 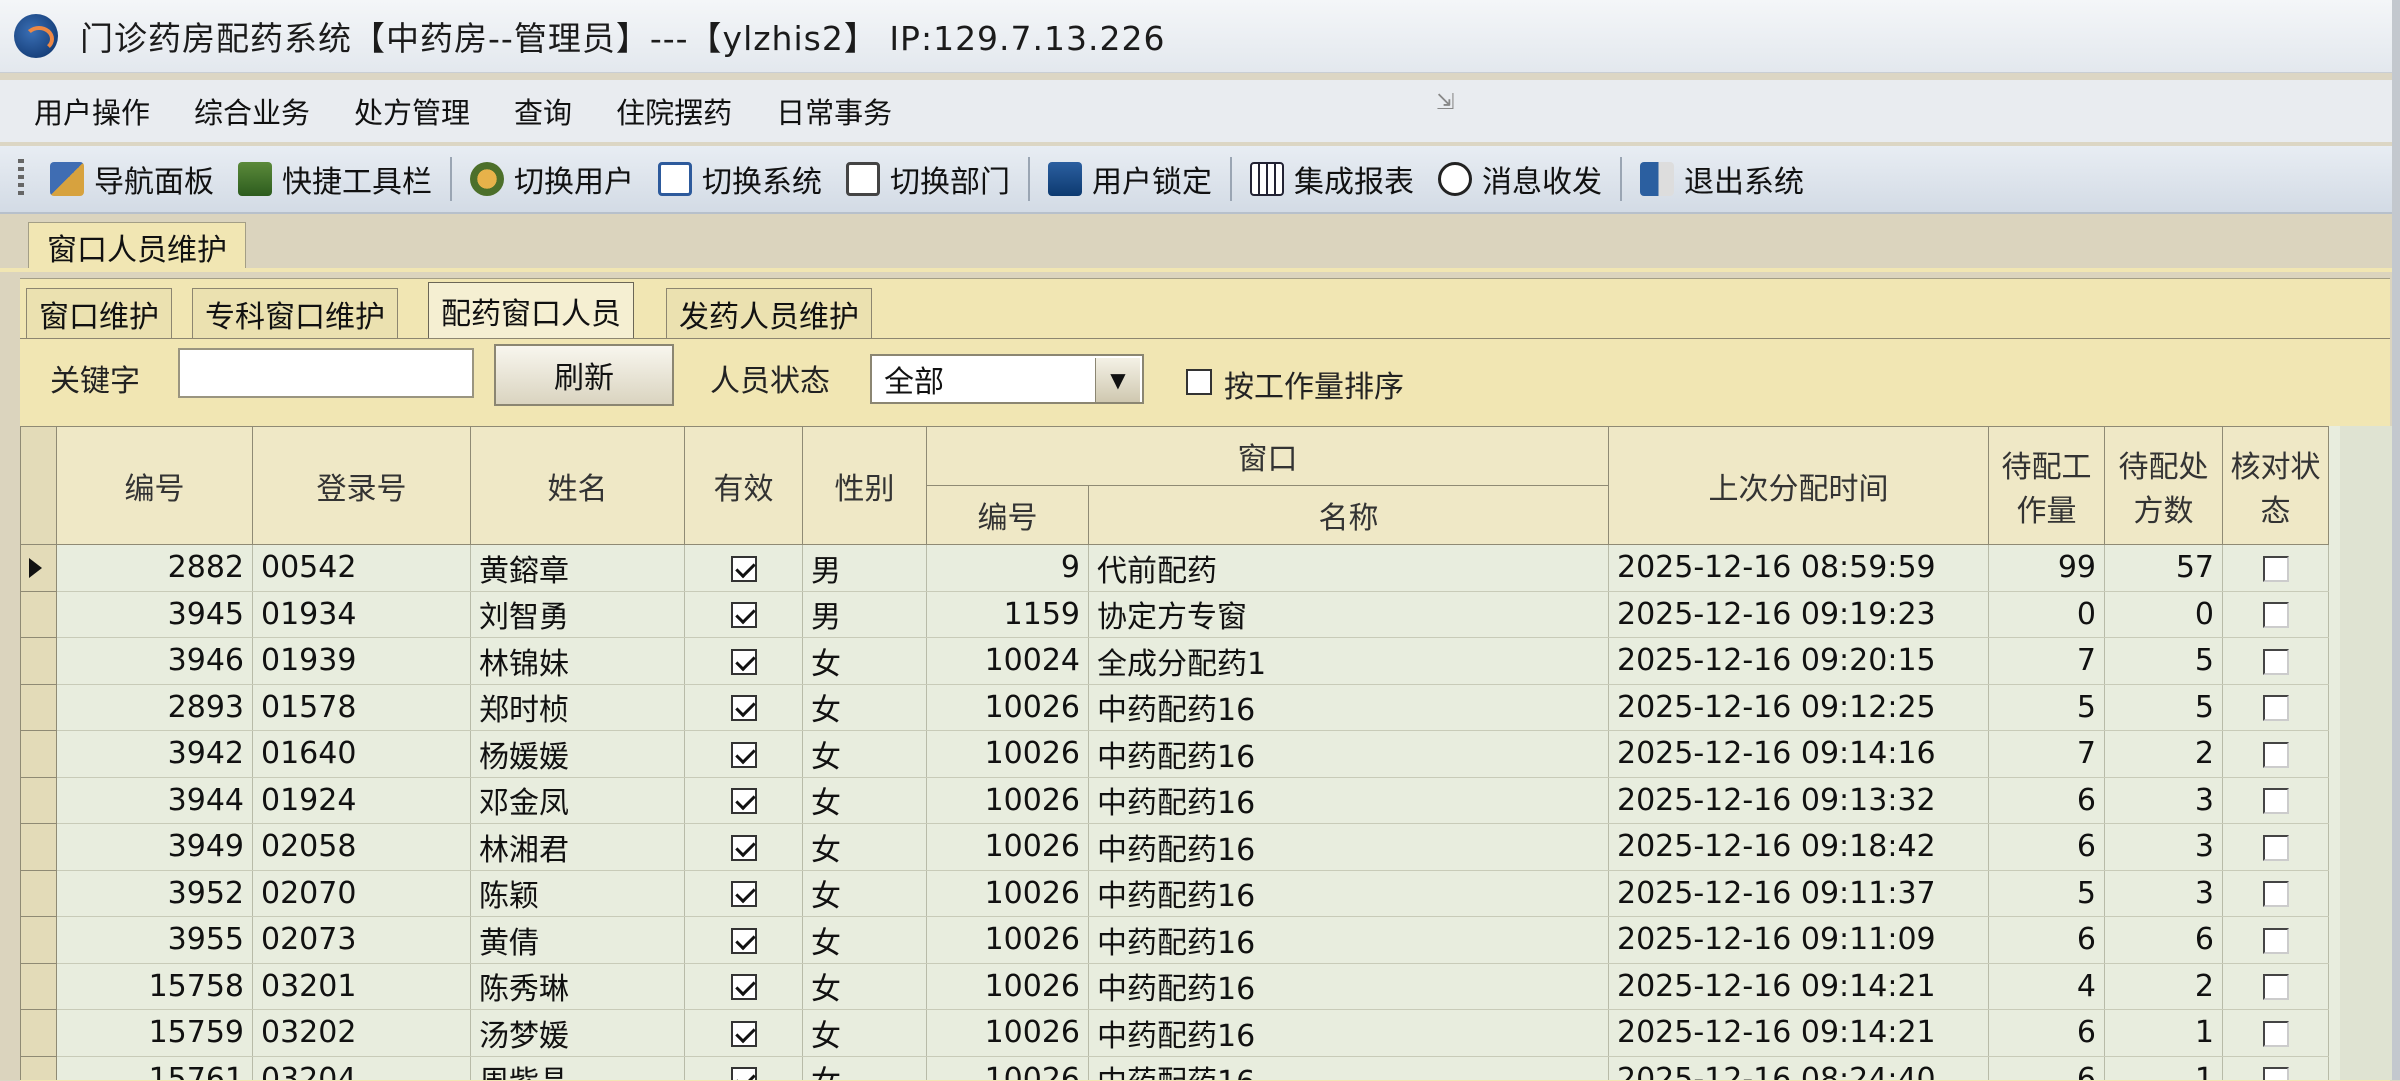 What do you see at coordinates (2163, 847) in the screenshot?
I see `cell-pending-prescriptions: 3` at bounding box center [2163, 847].